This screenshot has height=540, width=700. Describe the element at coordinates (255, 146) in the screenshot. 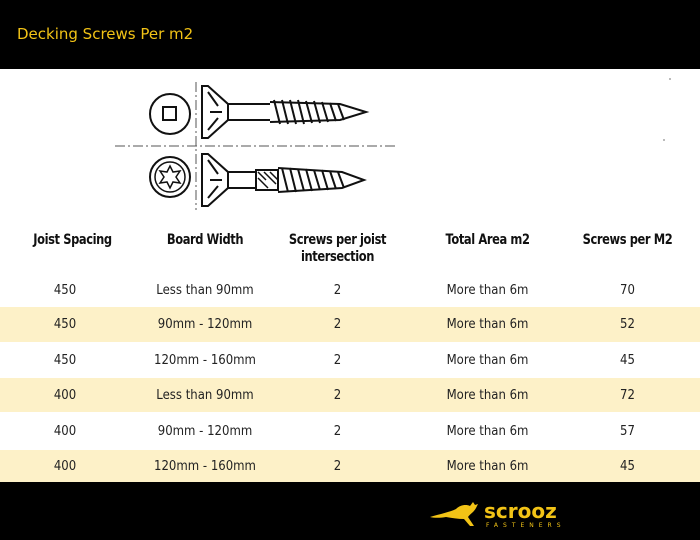

I see `screw-illustration` at that location.